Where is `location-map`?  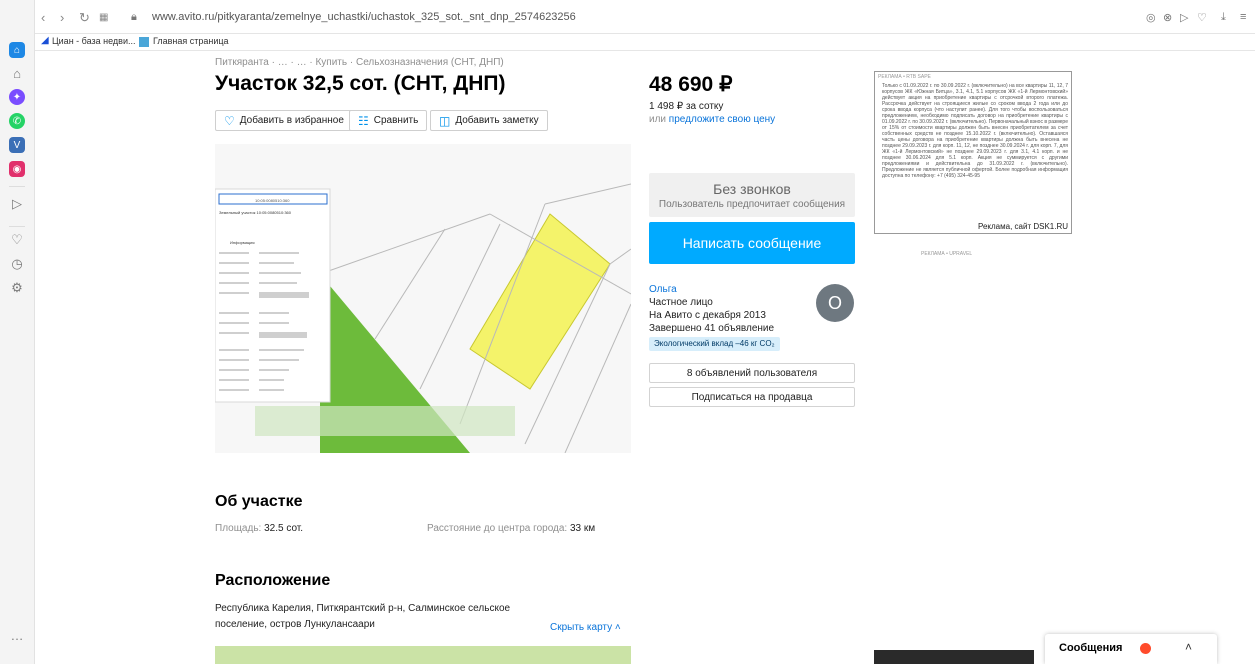
location-map is located at coordinates (423, 655).